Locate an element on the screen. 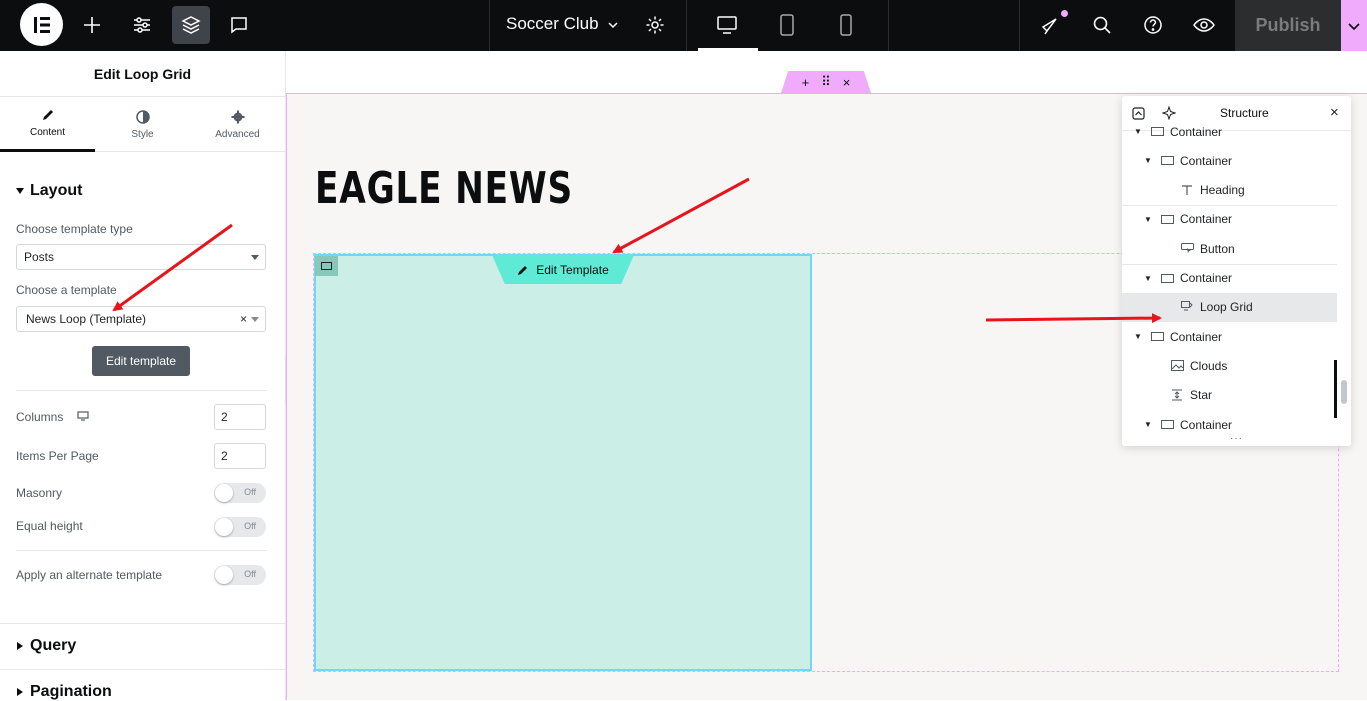  template-select: News Loop (Template) × is located at coordinates (141, 319).